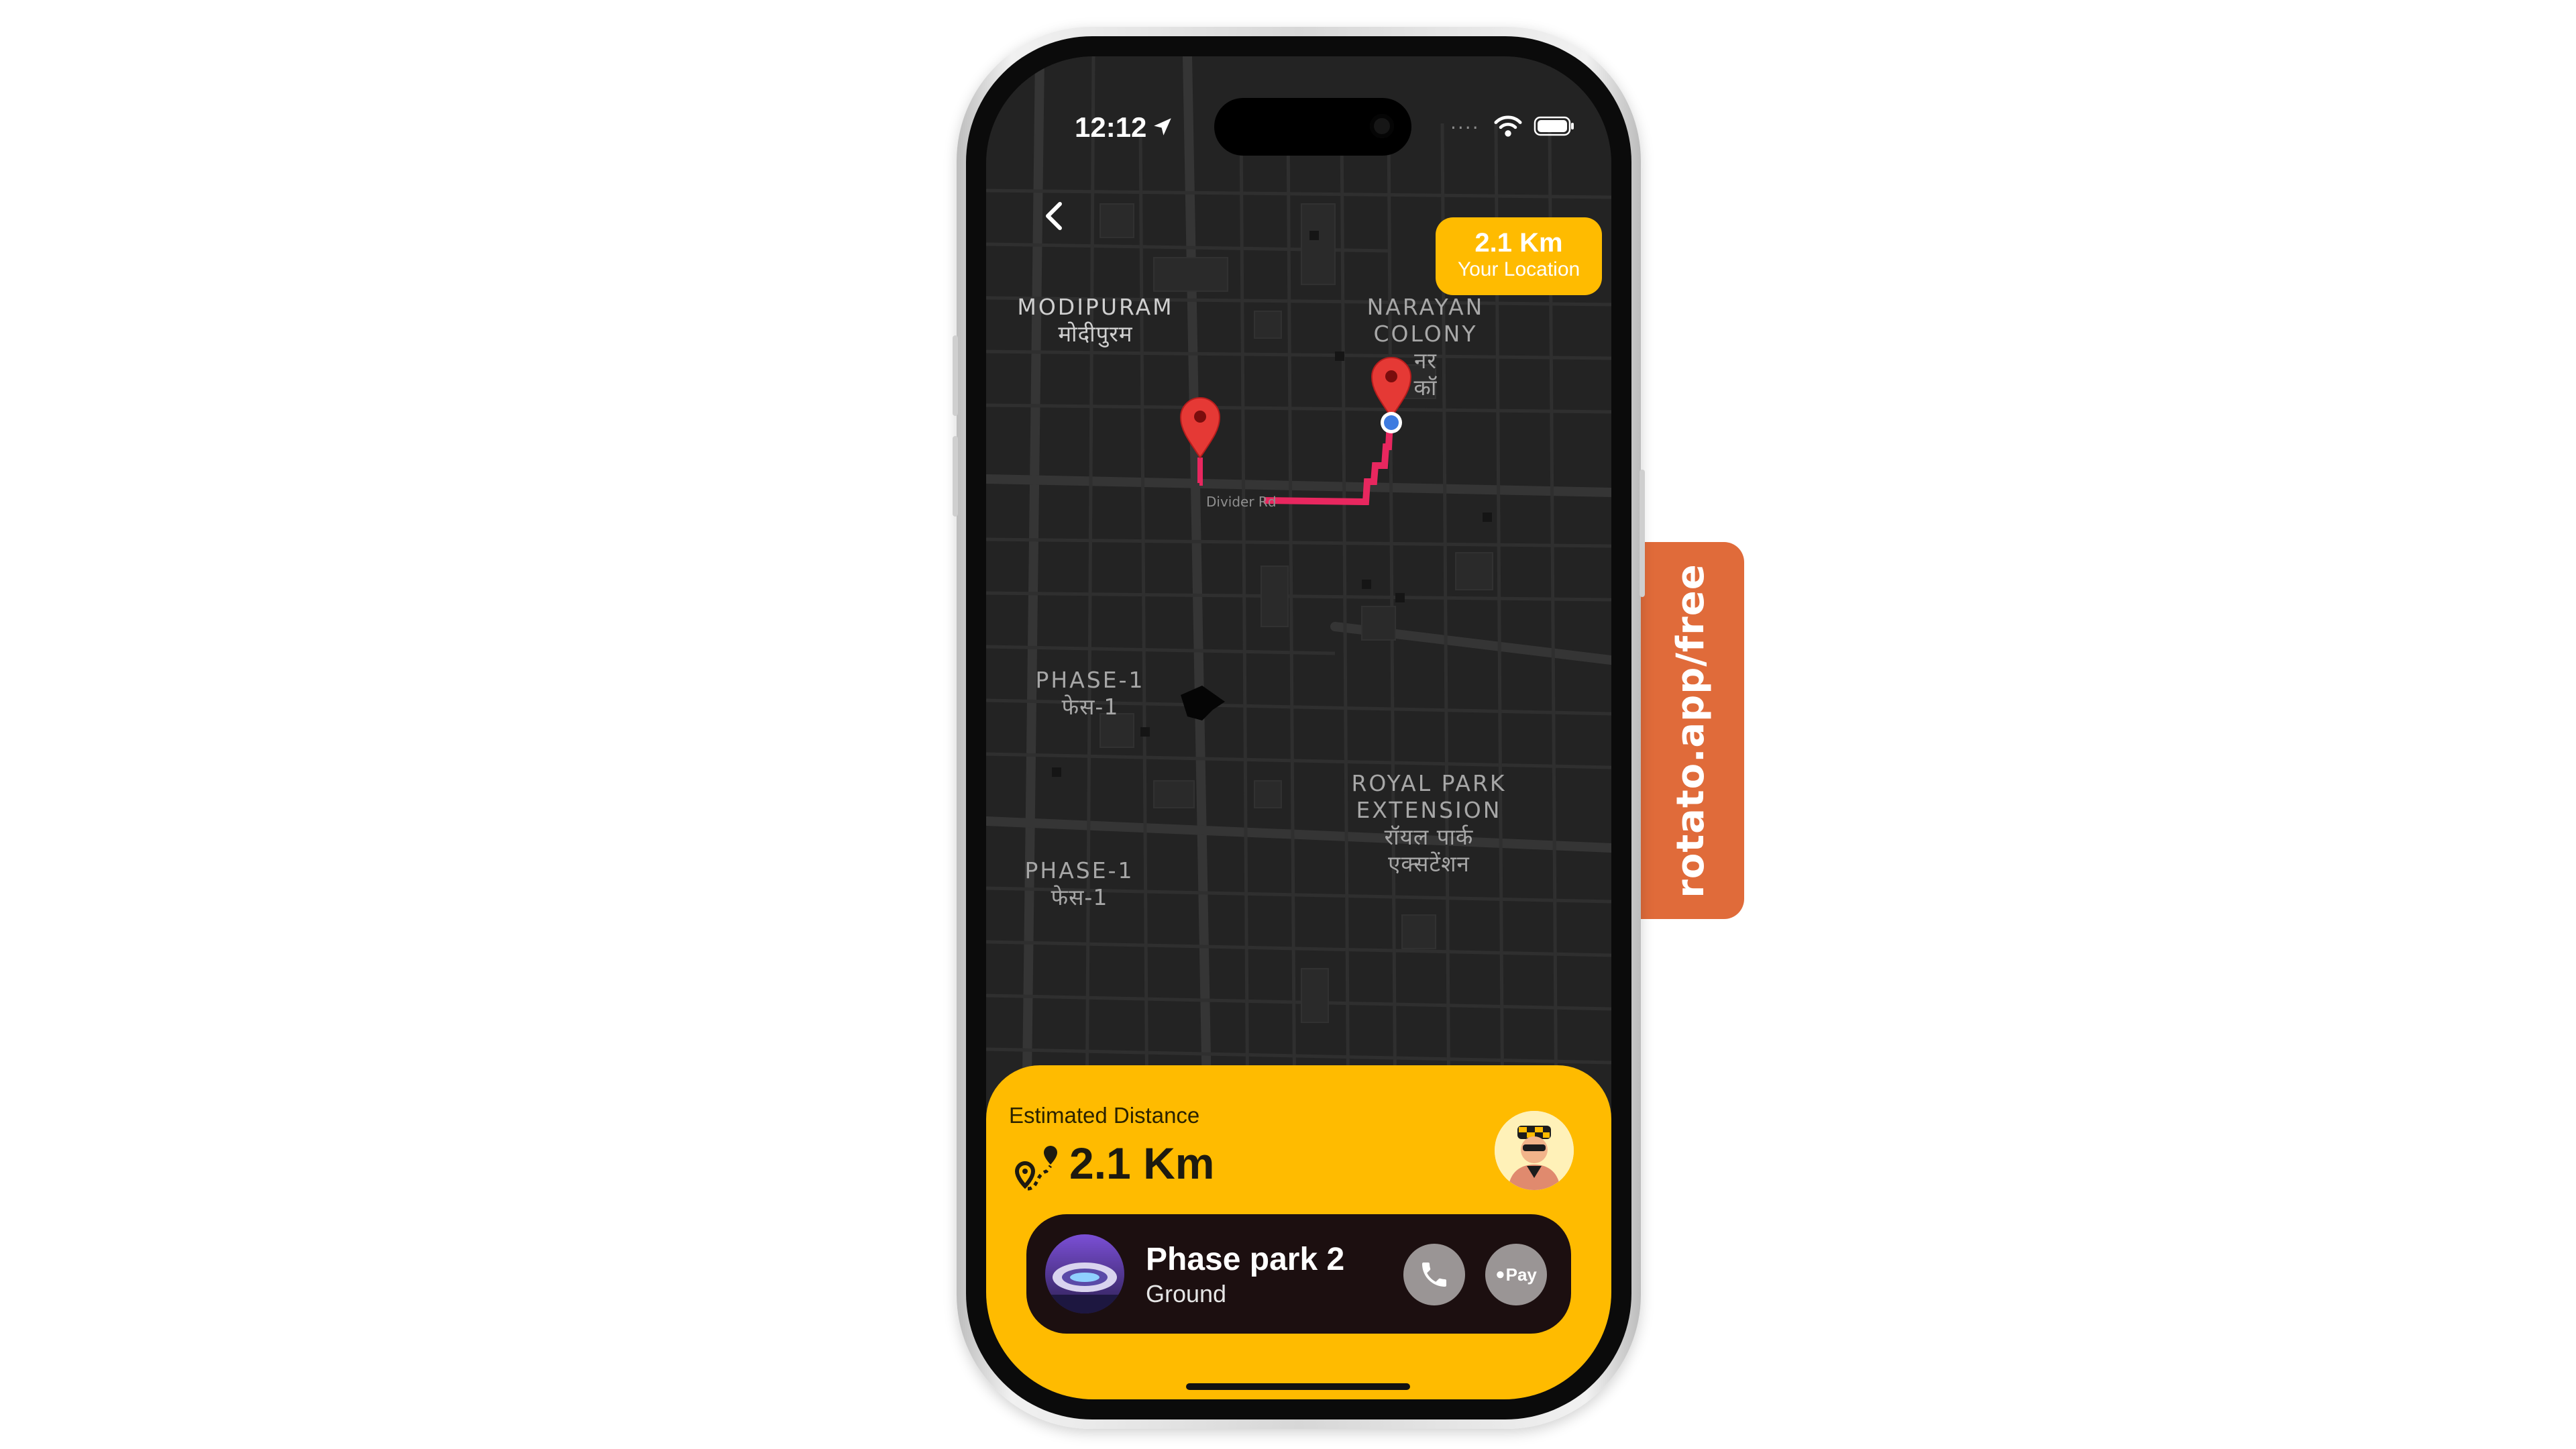 This screenshot has width=2576, height=1449. I want to click on apple-pay-button: ● Pay, so click(1516, 1274).